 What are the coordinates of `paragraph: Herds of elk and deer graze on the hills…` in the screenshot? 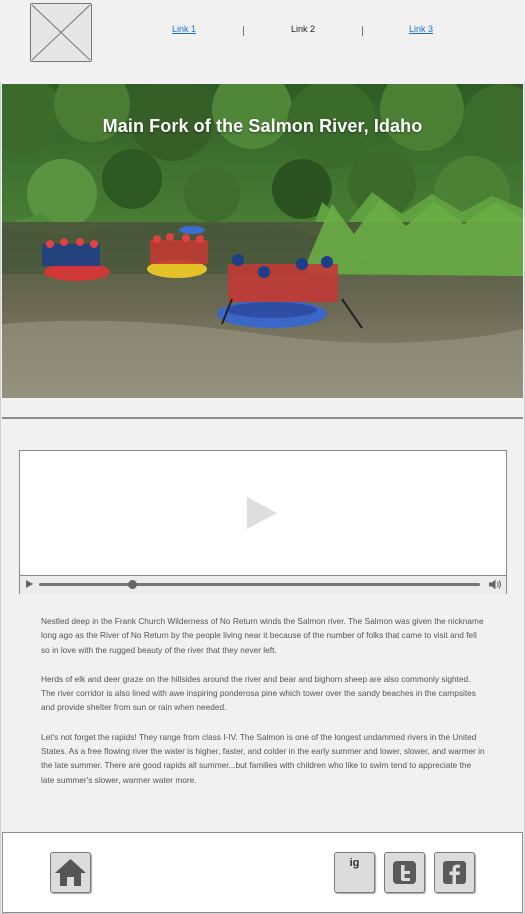 It's located at (258, 693).